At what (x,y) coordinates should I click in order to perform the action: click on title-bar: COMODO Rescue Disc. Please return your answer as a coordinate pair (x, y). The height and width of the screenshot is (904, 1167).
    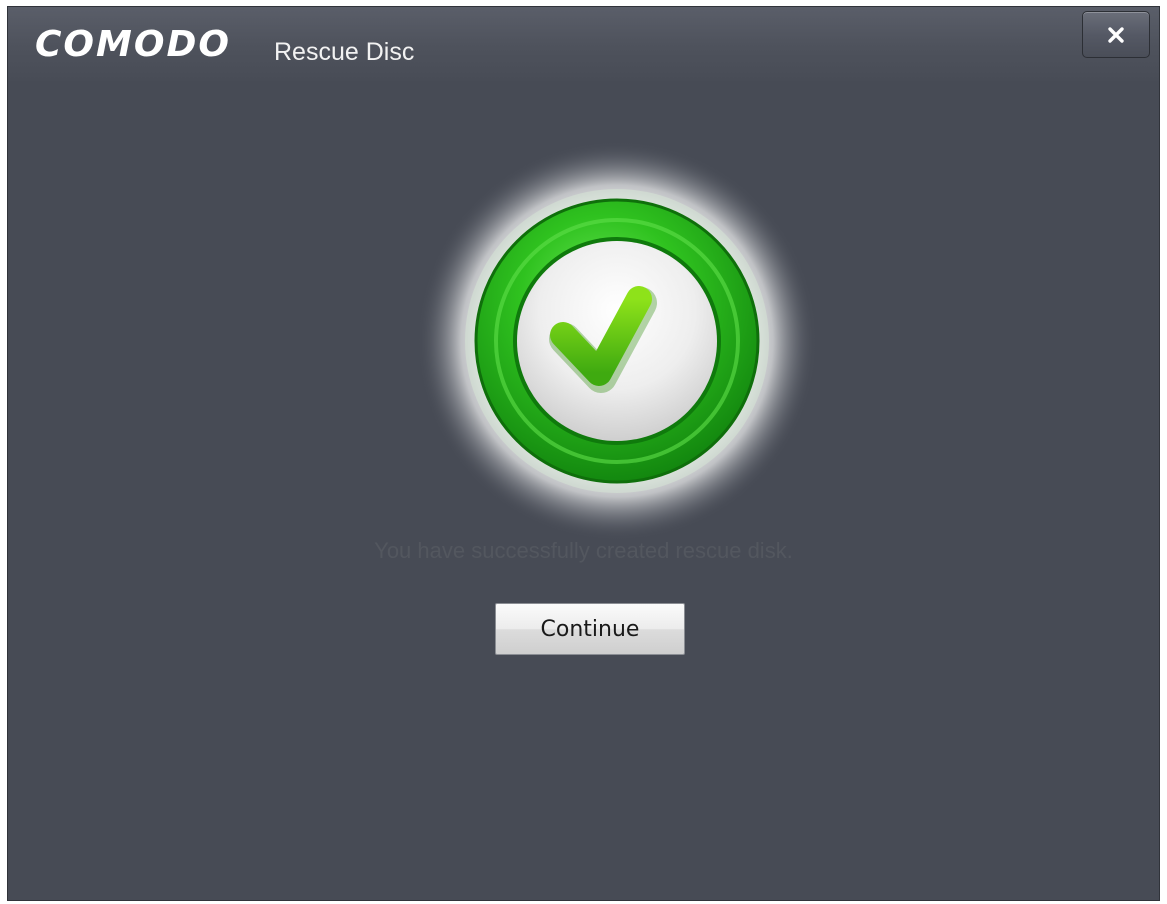
    Looking at the image, I should click on (583, 44).